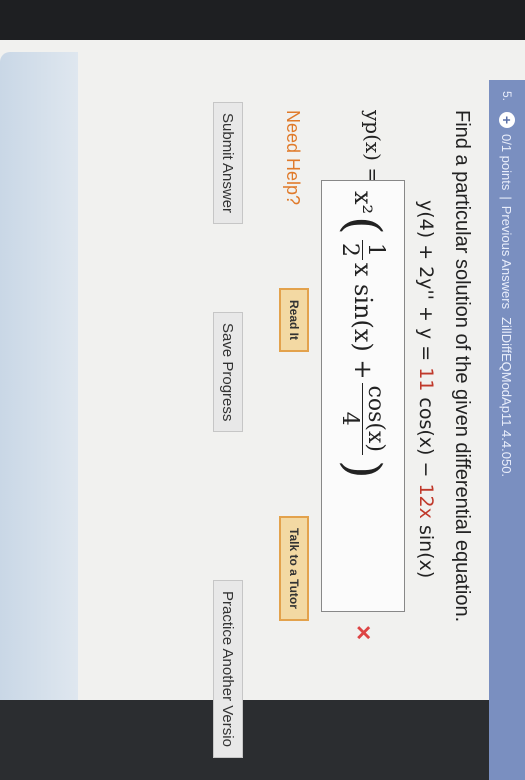  What do you see at coordinates (426, 501) in the screenshot?
I see `eq-coef-2: 12x` at bounding box center [426, 501].